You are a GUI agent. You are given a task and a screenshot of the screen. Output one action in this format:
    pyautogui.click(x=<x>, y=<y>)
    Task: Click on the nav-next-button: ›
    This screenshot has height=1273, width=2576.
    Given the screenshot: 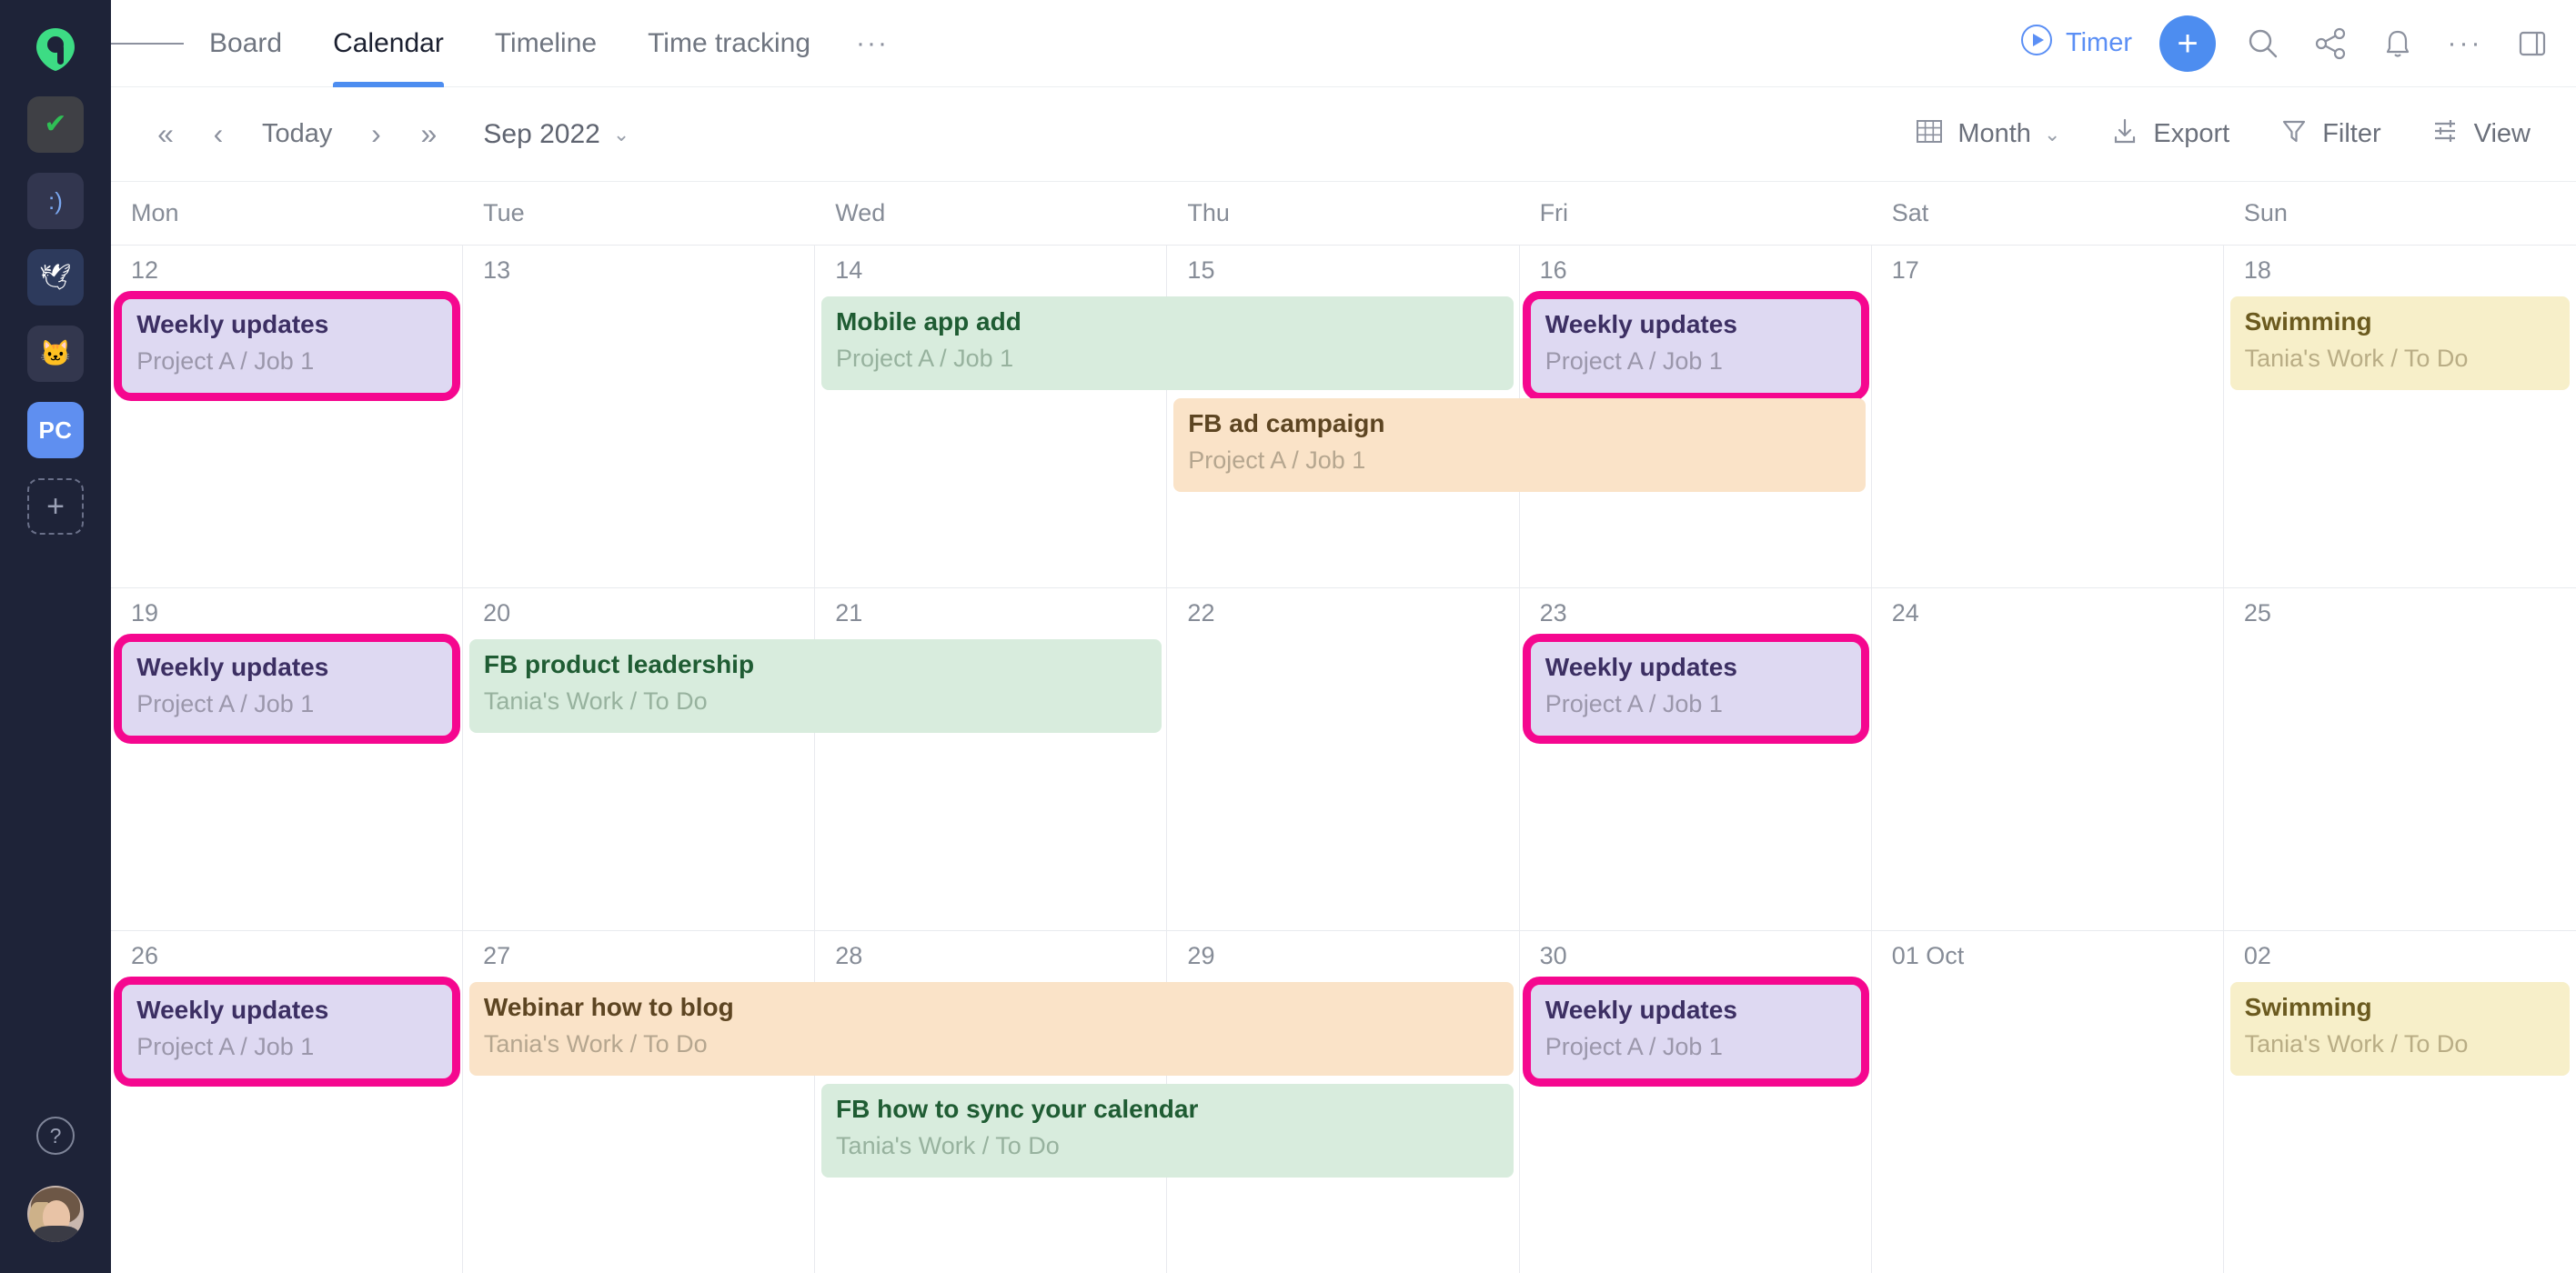 What is the action you would take?
    pyautogui.click(x=375, y=134)
    